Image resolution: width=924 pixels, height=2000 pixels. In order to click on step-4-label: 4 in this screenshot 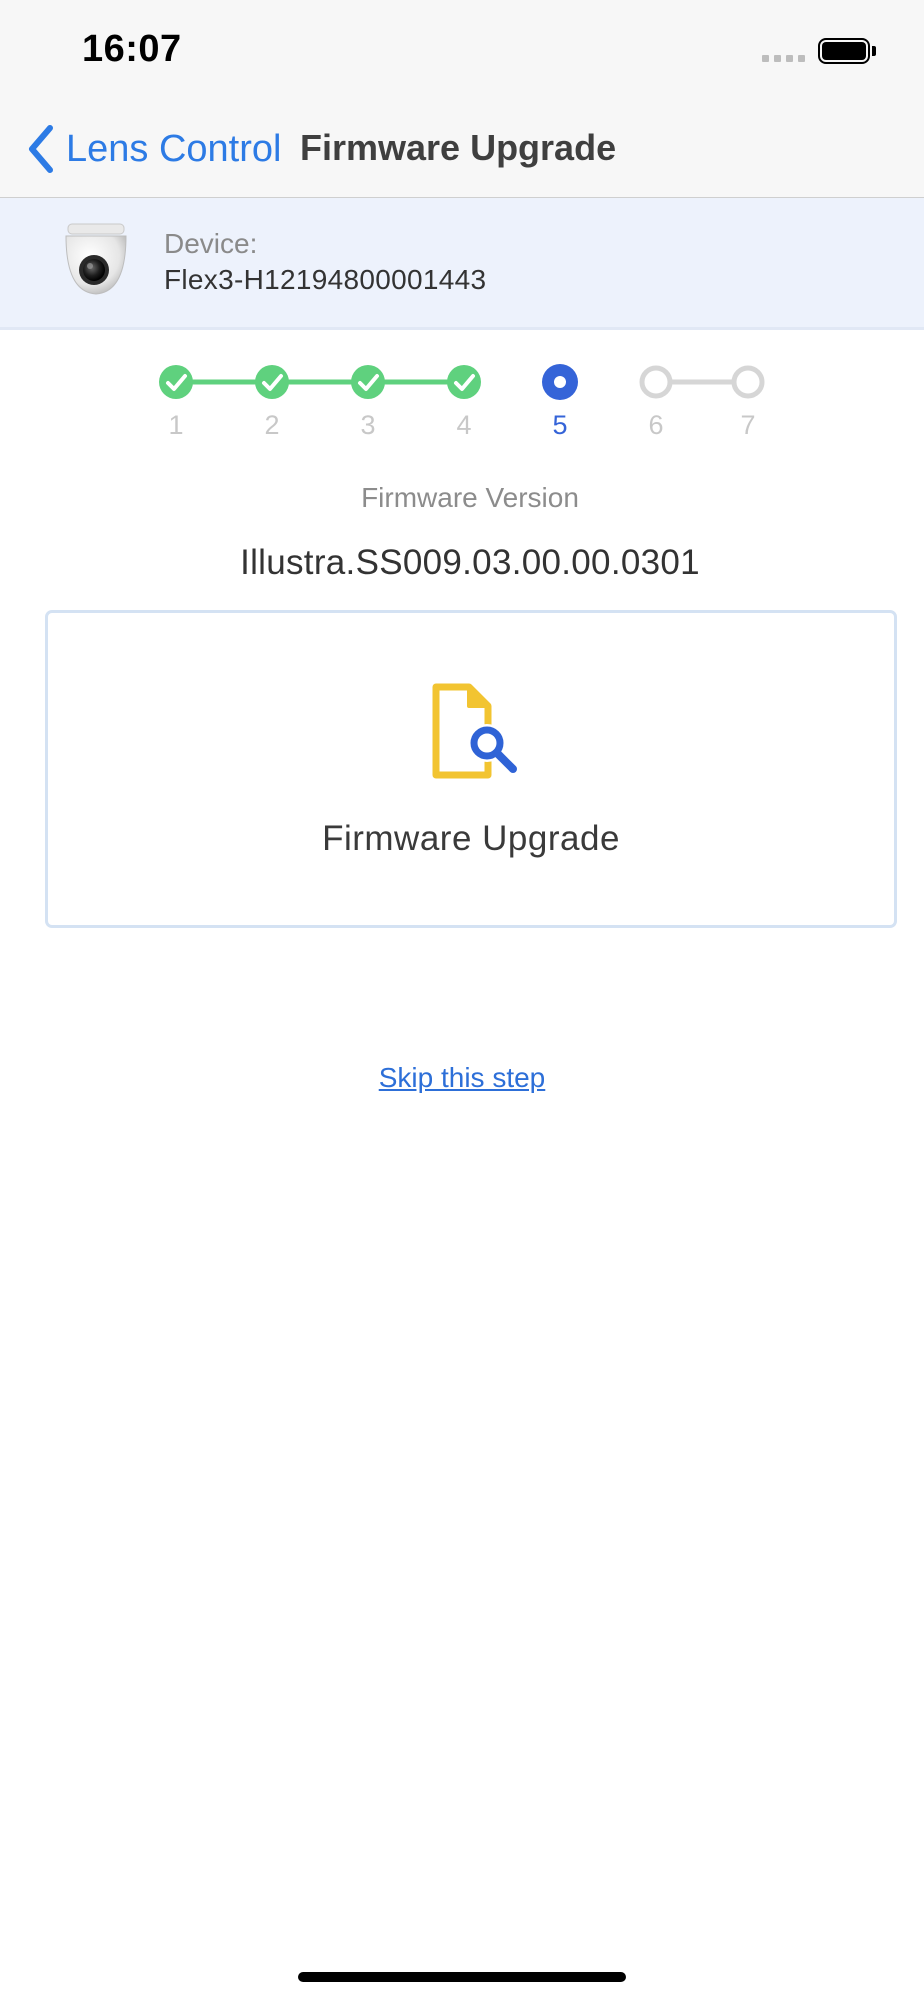, I will do `click(464, 425)`.